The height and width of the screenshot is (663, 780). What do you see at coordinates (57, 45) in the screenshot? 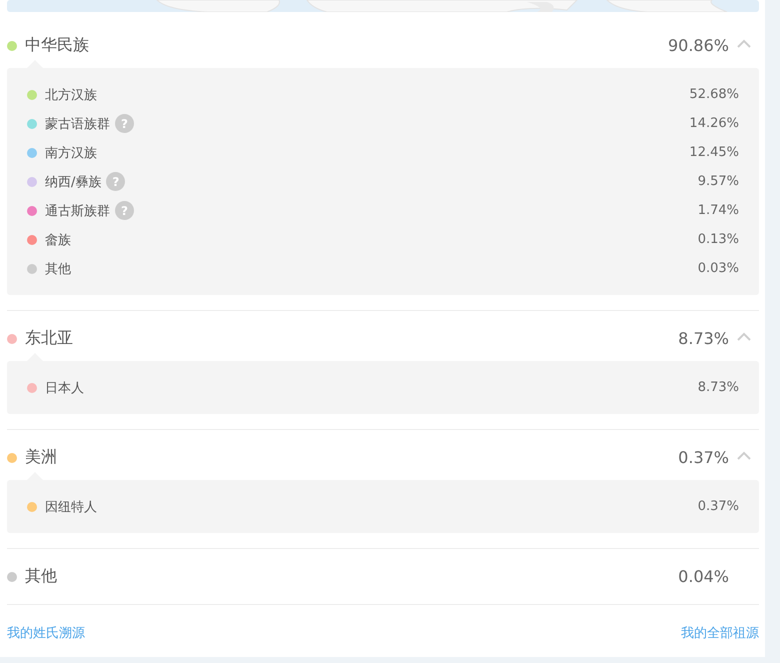
I see `group-name: 中华民族` at bounding box center [57, 45].